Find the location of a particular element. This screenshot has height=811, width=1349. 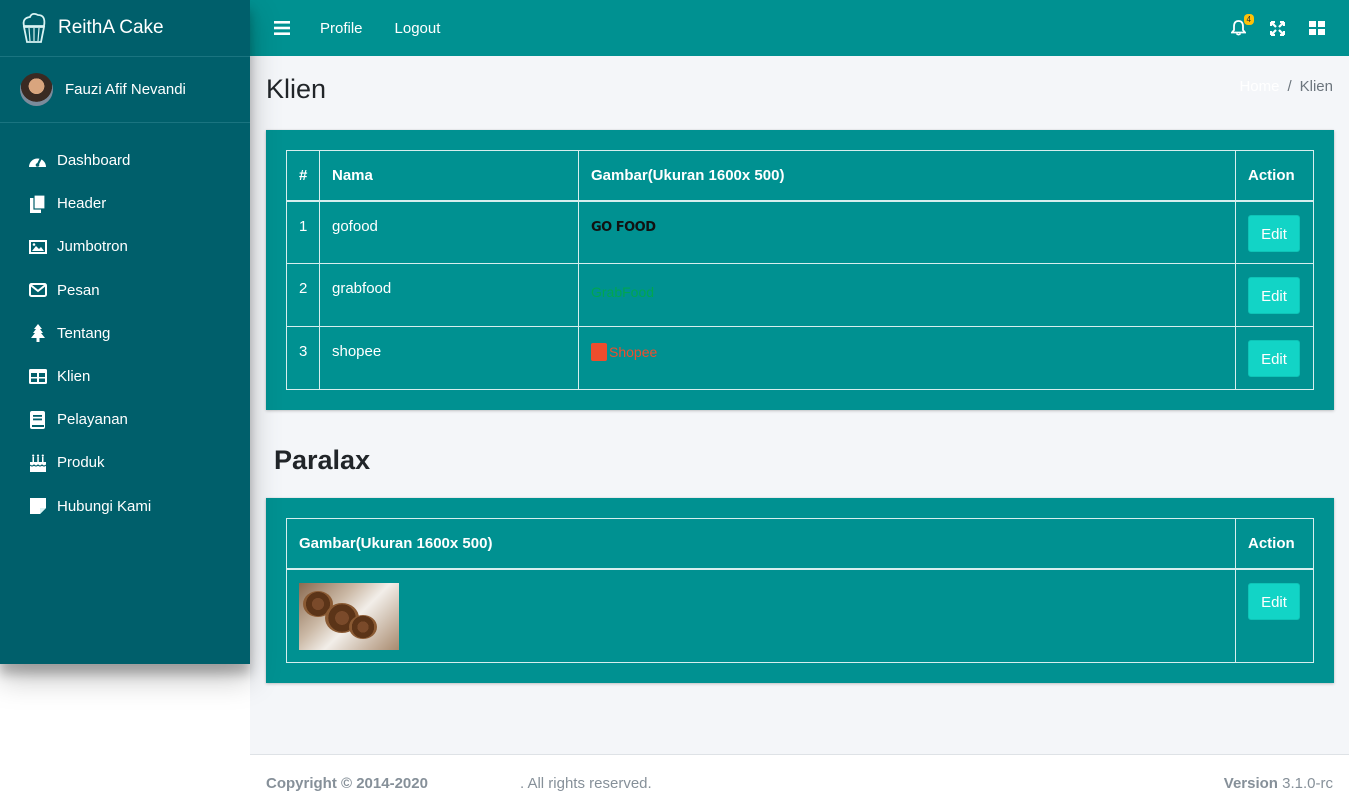

notifications-button: 4 is located at coordinates (1242, 25).